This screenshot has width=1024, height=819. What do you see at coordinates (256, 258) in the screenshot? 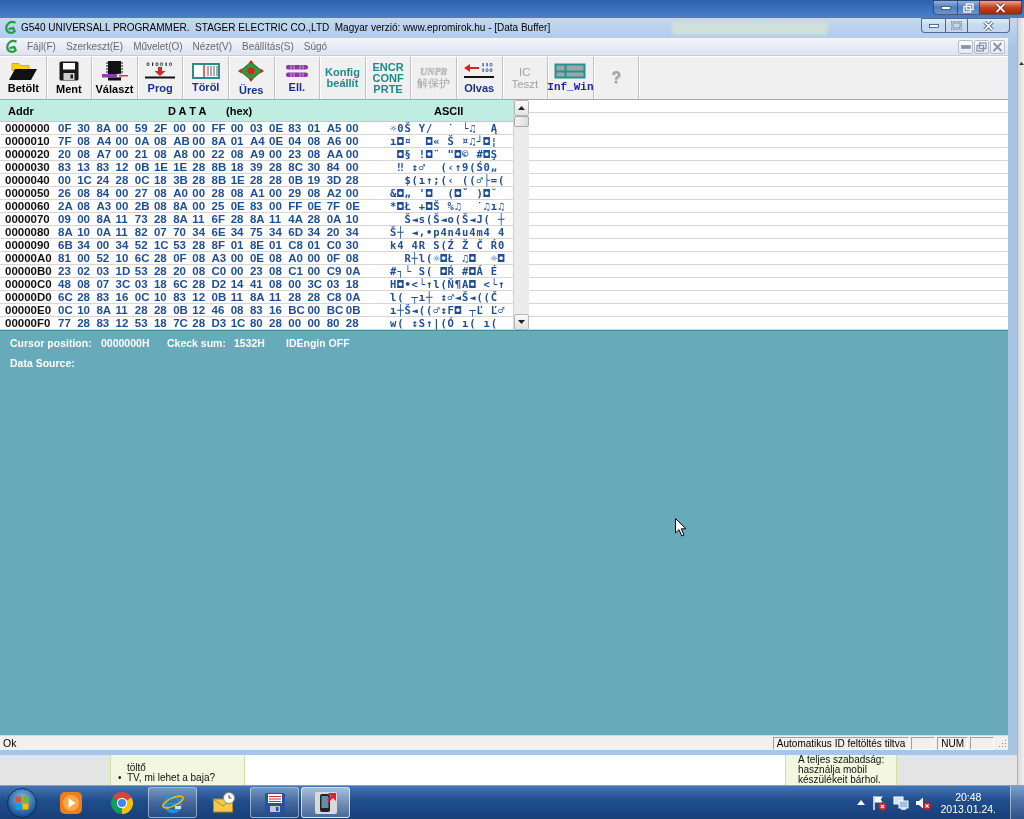
I see `hex-byte-cell: 0E` at bounding box center [256, 258].